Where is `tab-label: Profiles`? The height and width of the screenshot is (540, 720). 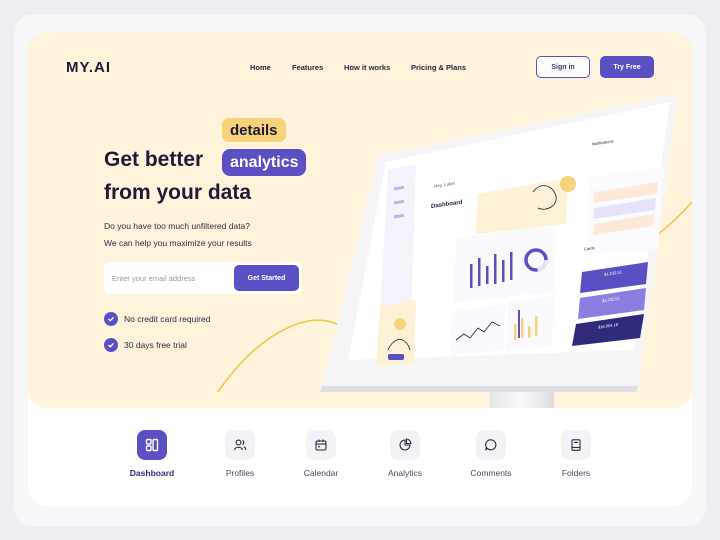 tab-label: Profiles is located at coordinates (240, 473).